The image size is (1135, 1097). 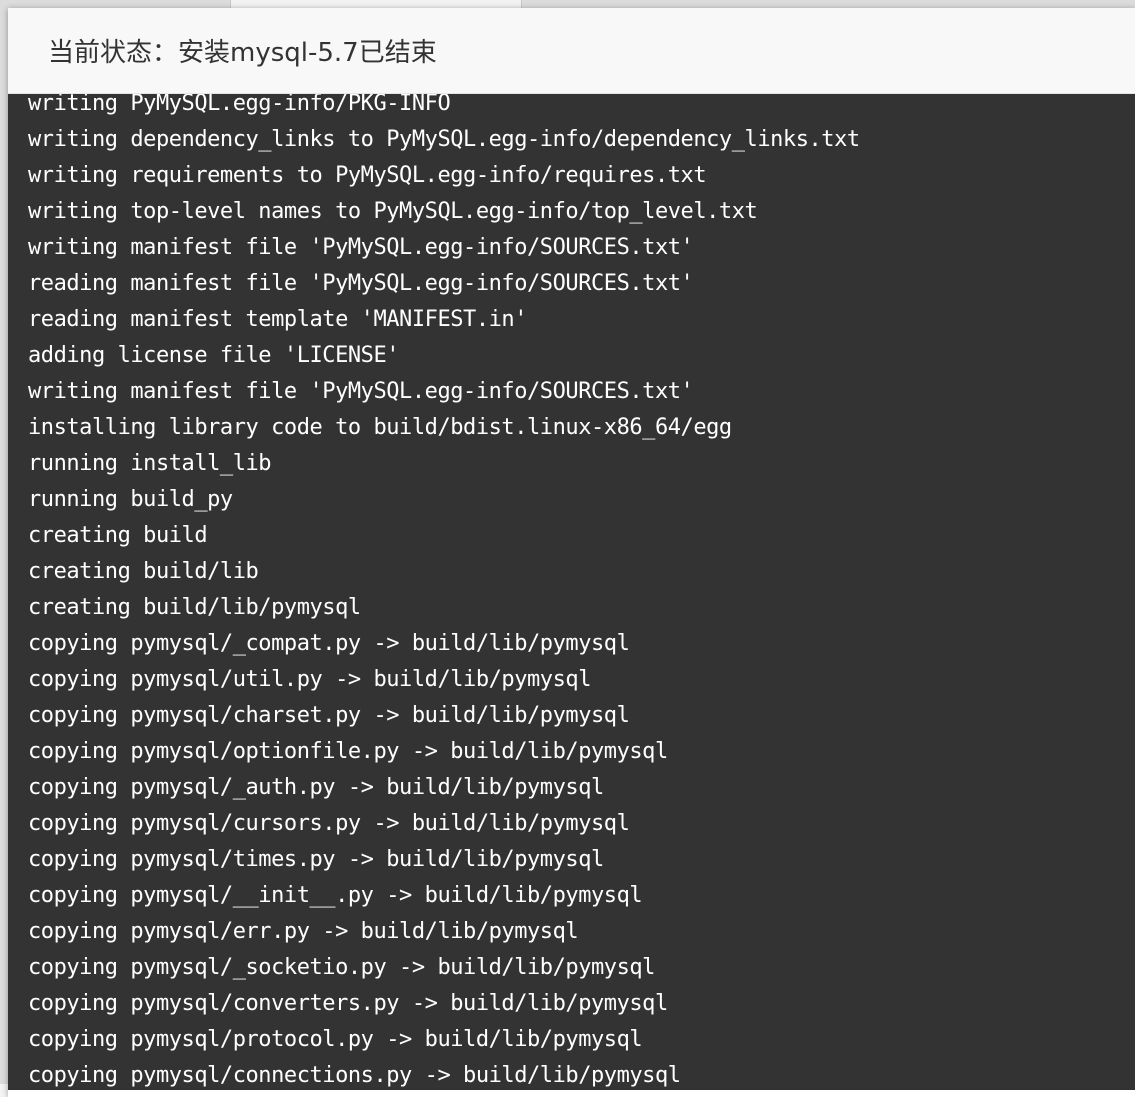 I want to click on log-line: writing PyMySQL.egg-info/PKG-INFO, so click(x=239, y=105).